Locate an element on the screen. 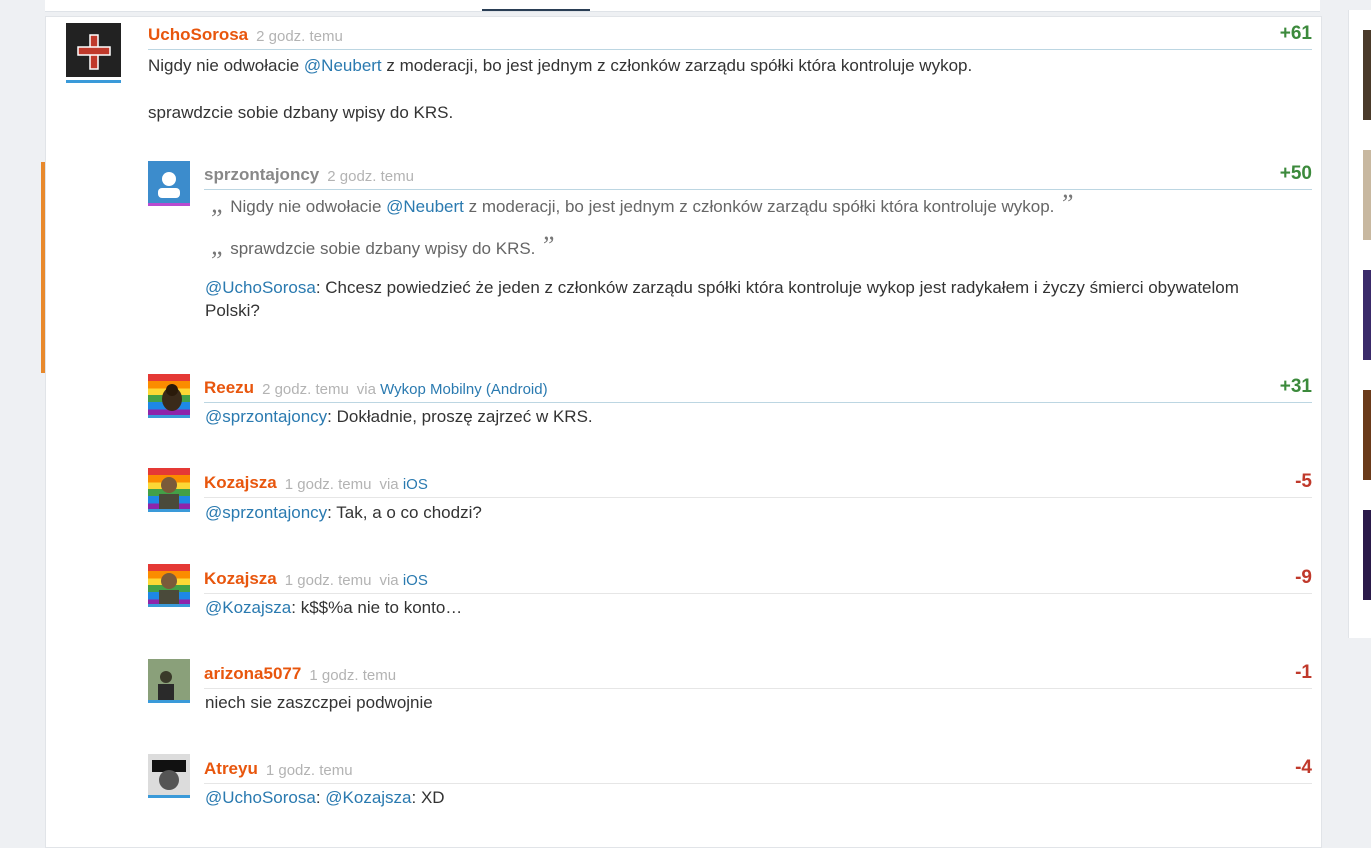 The height and width of the screenshot is (848, 1371). via-source: via iOS is located at coordinates (403, 484).